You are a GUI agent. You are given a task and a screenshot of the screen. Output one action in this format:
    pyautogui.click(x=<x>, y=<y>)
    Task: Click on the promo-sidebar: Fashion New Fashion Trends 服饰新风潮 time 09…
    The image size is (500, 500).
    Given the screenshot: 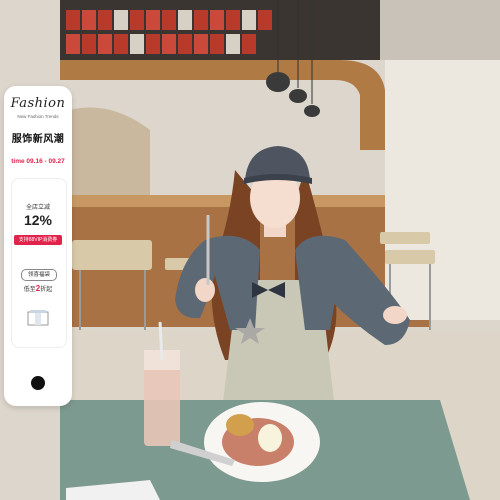 What is the action you would take?
    pyautogui.click(x=38, y=246)
    